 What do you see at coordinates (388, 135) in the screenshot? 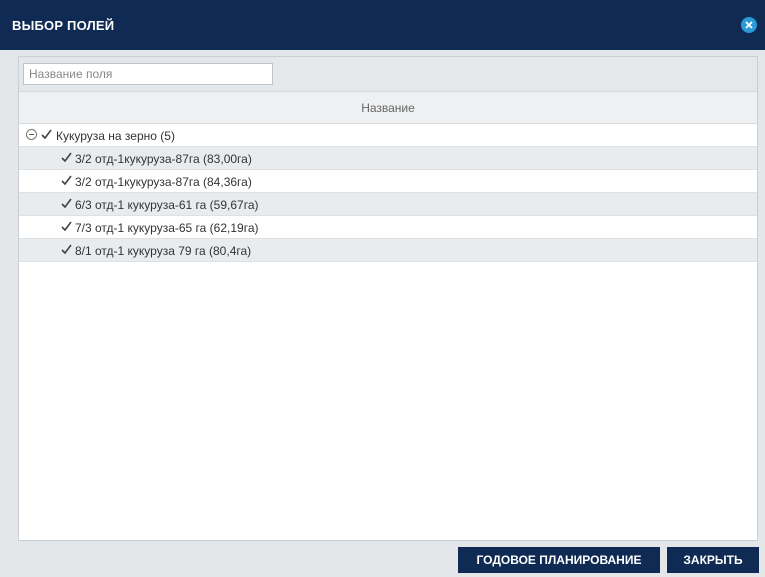
I see `tree-group-row: Кукуруза на зерно (5)` at bounding box center [388, 135].